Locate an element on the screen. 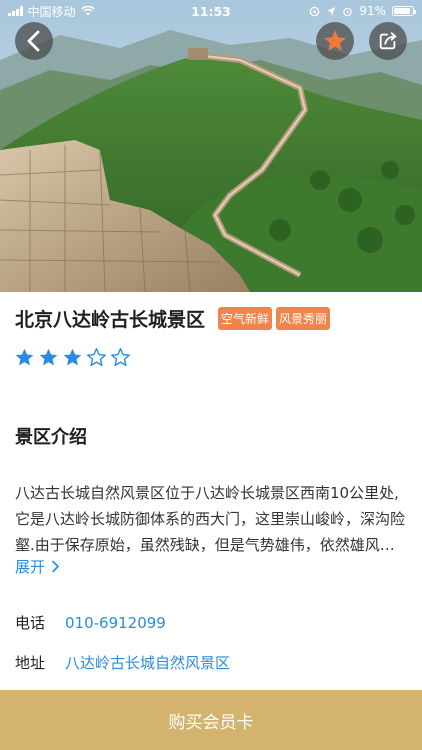 The width and height of the screenshot is (422, 750). page-title: 北京八达岭古长城景区 is located at coordinates (110, 320).